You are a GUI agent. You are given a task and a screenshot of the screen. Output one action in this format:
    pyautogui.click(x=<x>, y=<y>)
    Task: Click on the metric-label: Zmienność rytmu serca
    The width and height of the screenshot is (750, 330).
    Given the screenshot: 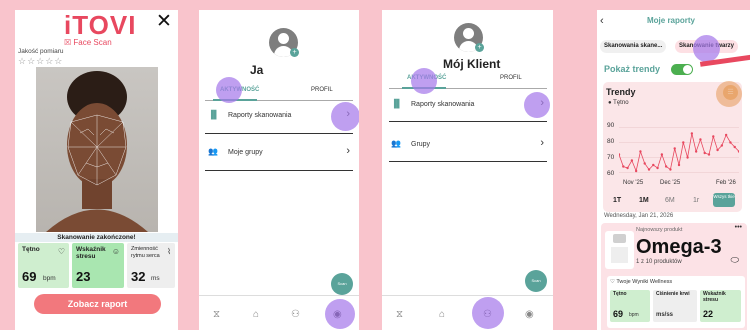 What is the action you would take?
    pyautogui.click(x=145, y=252)
    